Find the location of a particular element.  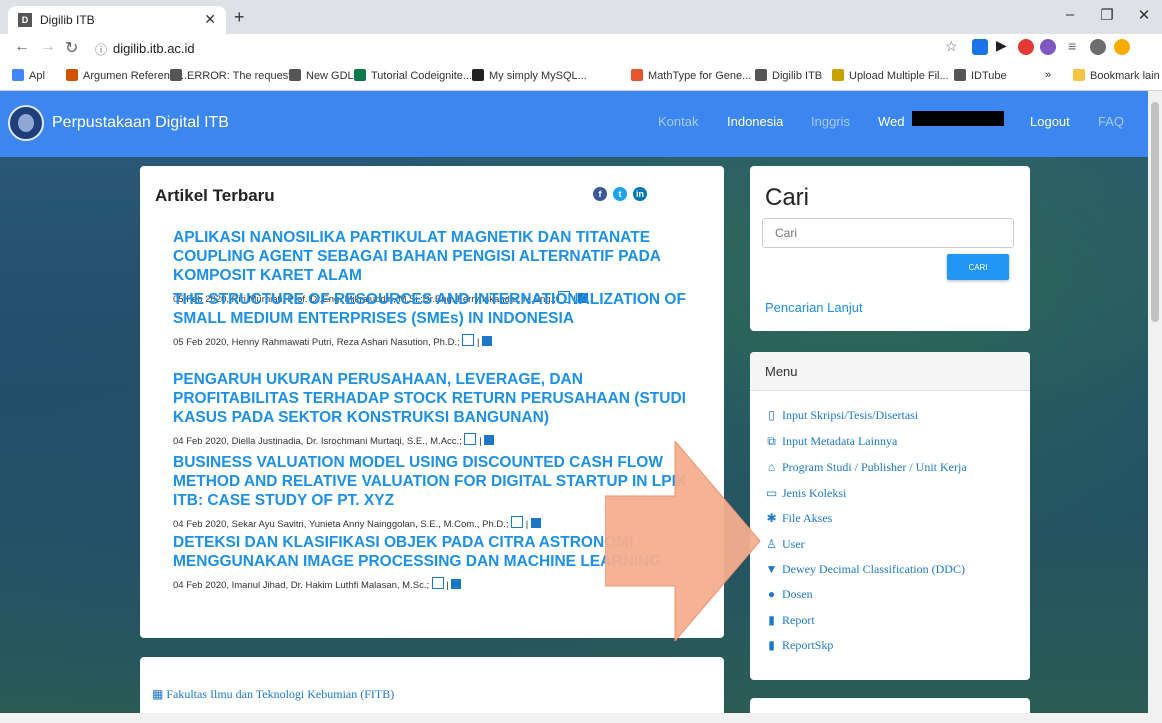

menu-item-reportskp: ▮ ReportSkp is located at coordinates (799, 645).